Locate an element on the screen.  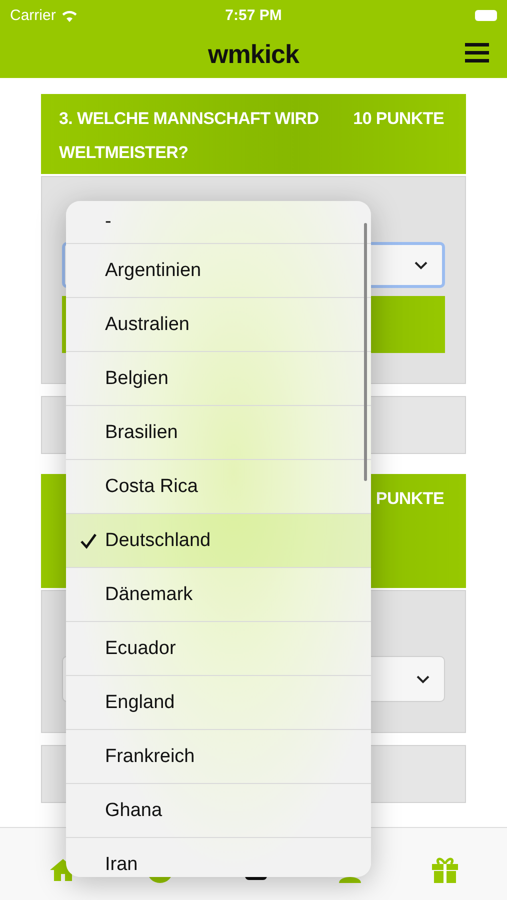
dropdown-option: England is located at coordinates (218, 703).